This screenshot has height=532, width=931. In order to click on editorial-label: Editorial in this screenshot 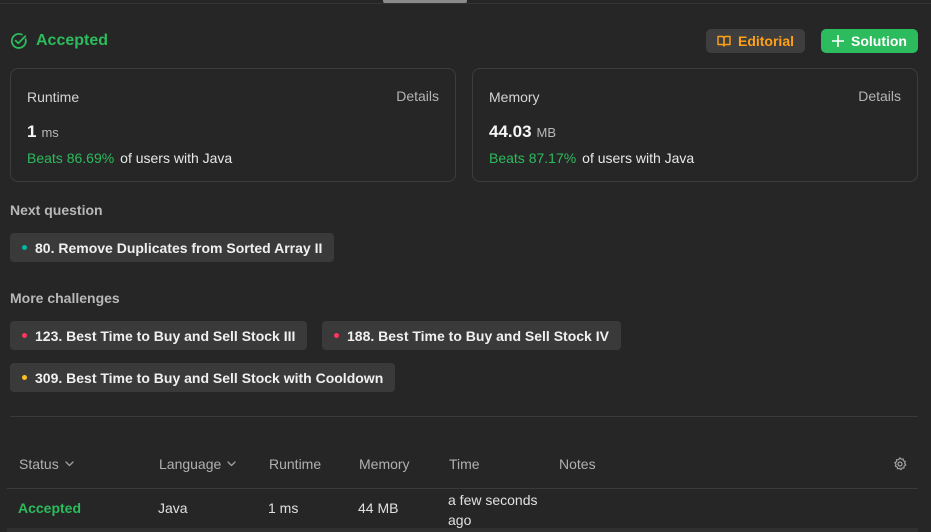, I will do `click(765, 41)`.